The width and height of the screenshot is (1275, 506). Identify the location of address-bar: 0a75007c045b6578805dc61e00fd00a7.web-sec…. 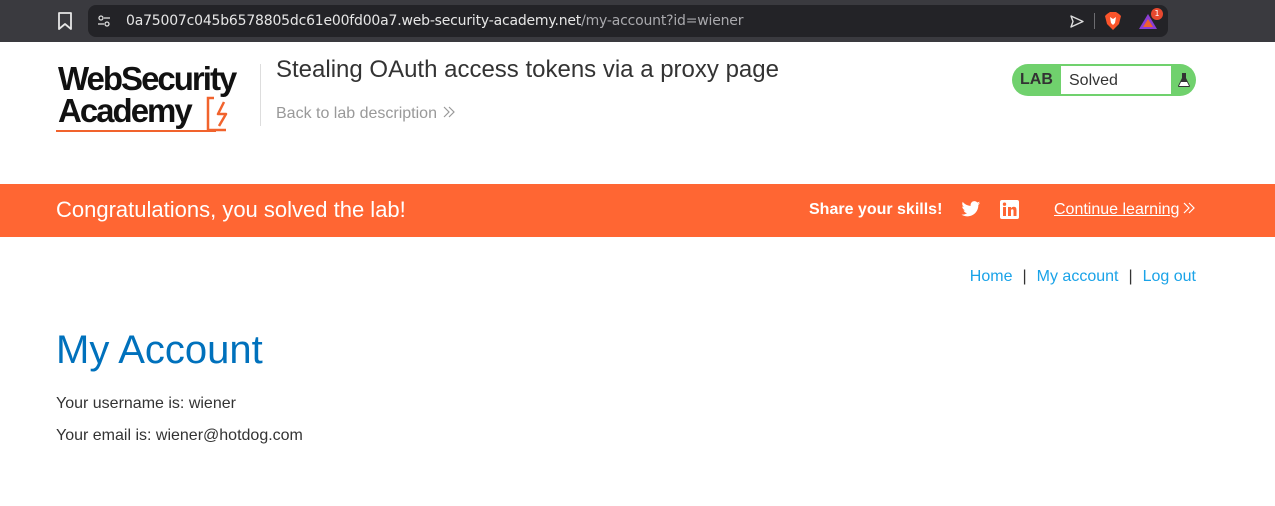
(628, 21).